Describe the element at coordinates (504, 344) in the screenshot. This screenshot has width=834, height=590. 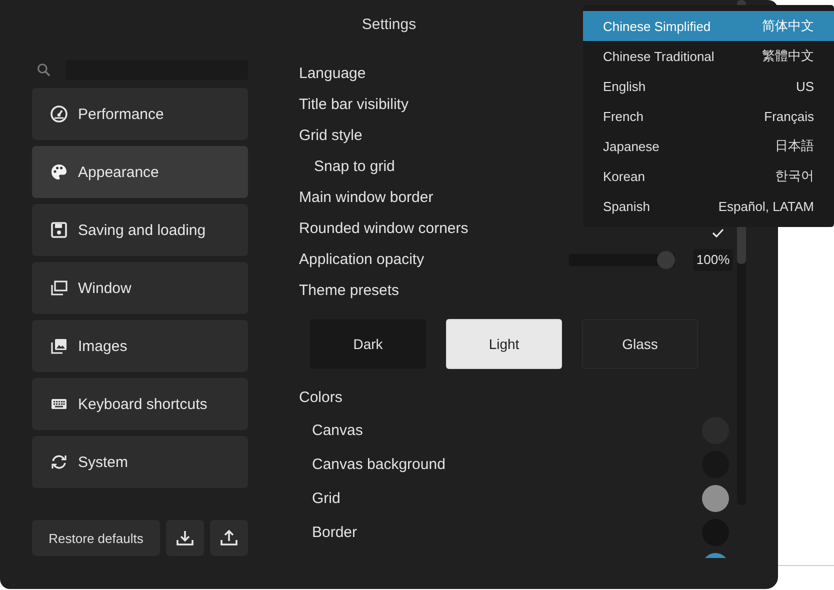
I see `theme-preset-button: Light` at that location.